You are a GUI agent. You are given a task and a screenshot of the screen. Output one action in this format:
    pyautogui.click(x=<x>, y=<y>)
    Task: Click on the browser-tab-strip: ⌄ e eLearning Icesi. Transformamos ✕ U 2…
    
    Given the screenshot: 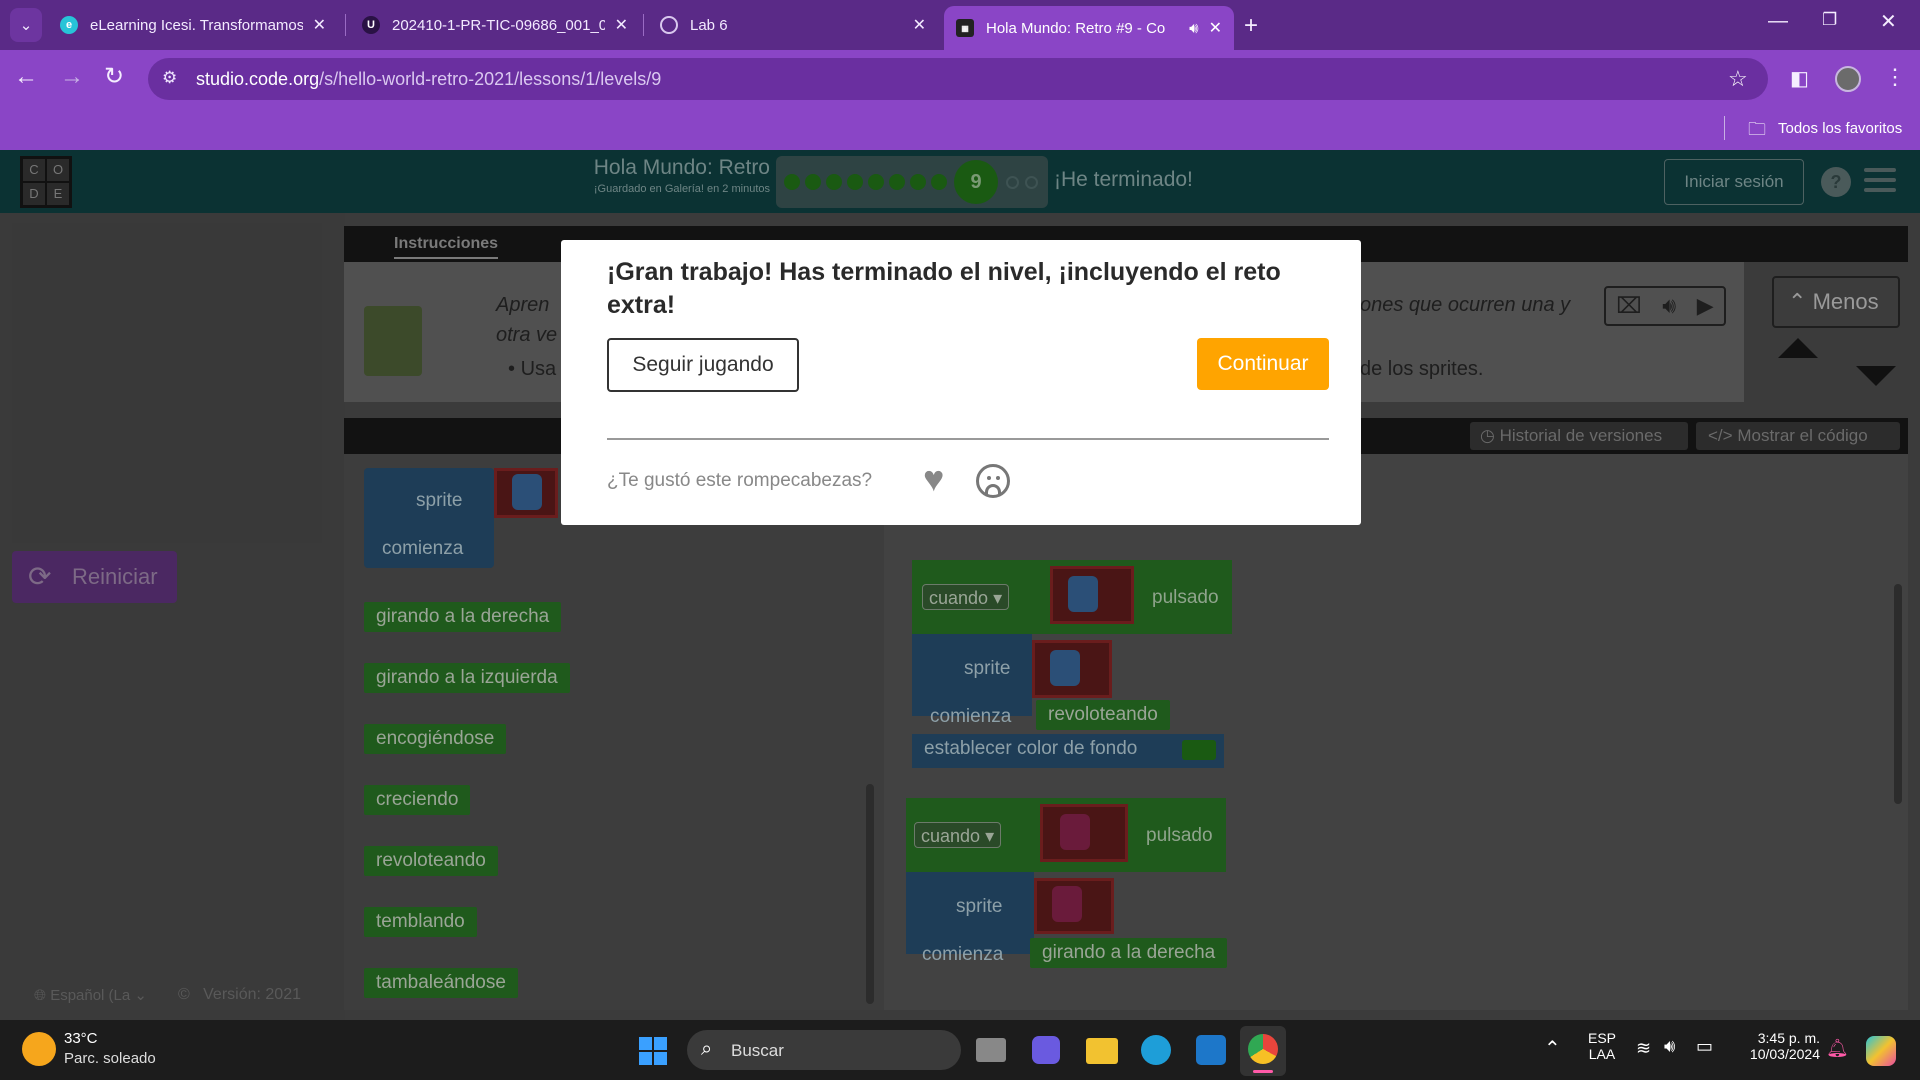 What is the action you would take?
    pyautogui.click(x=960, y=25)
    